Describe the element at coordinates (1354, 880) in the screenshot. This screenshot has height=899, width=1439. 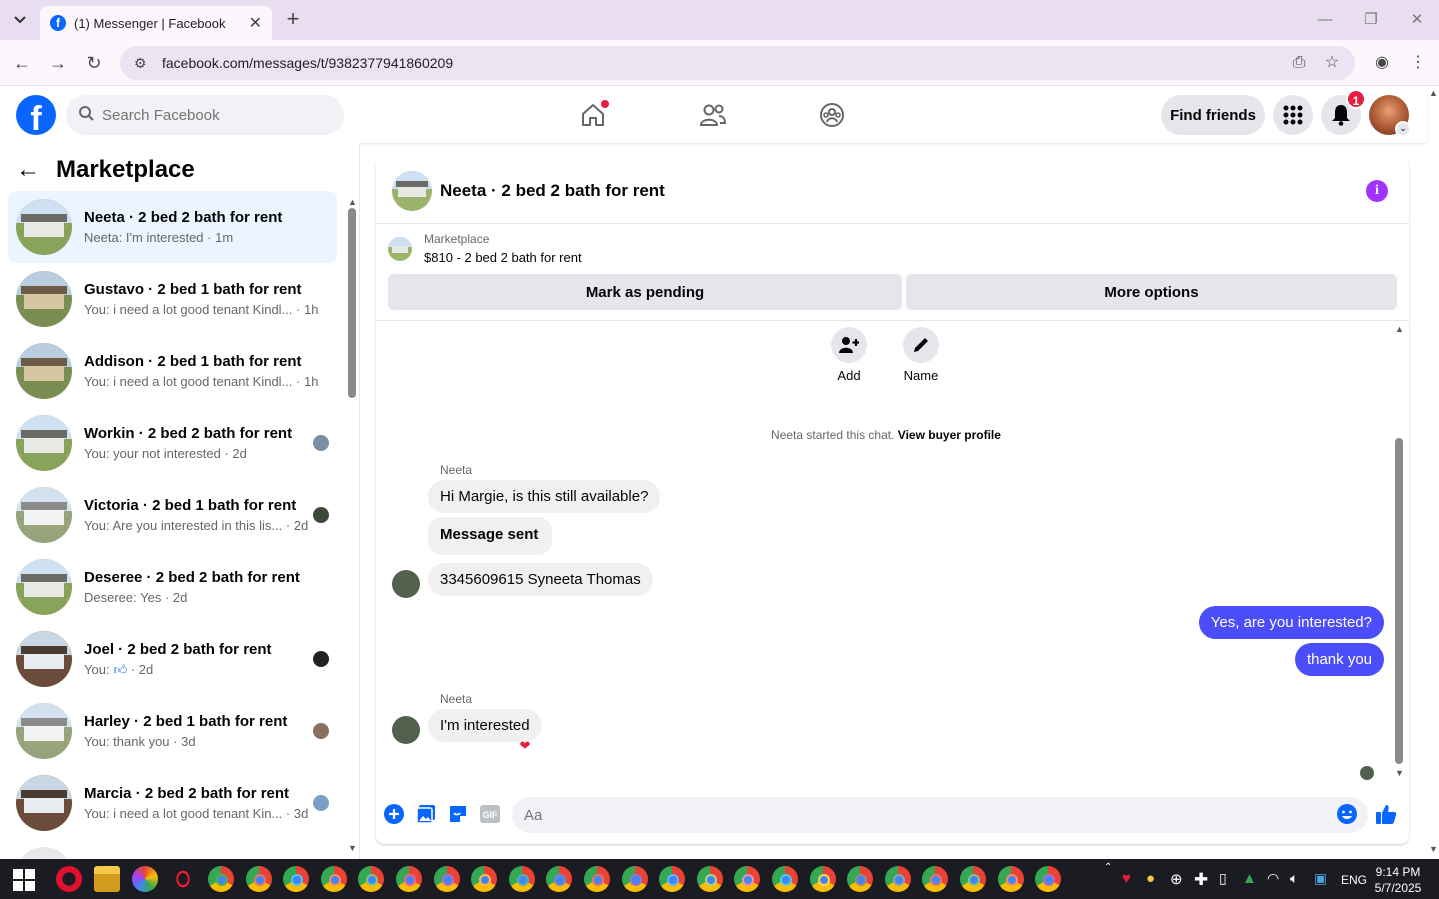
I see `language-indicator: ENG` at that location.